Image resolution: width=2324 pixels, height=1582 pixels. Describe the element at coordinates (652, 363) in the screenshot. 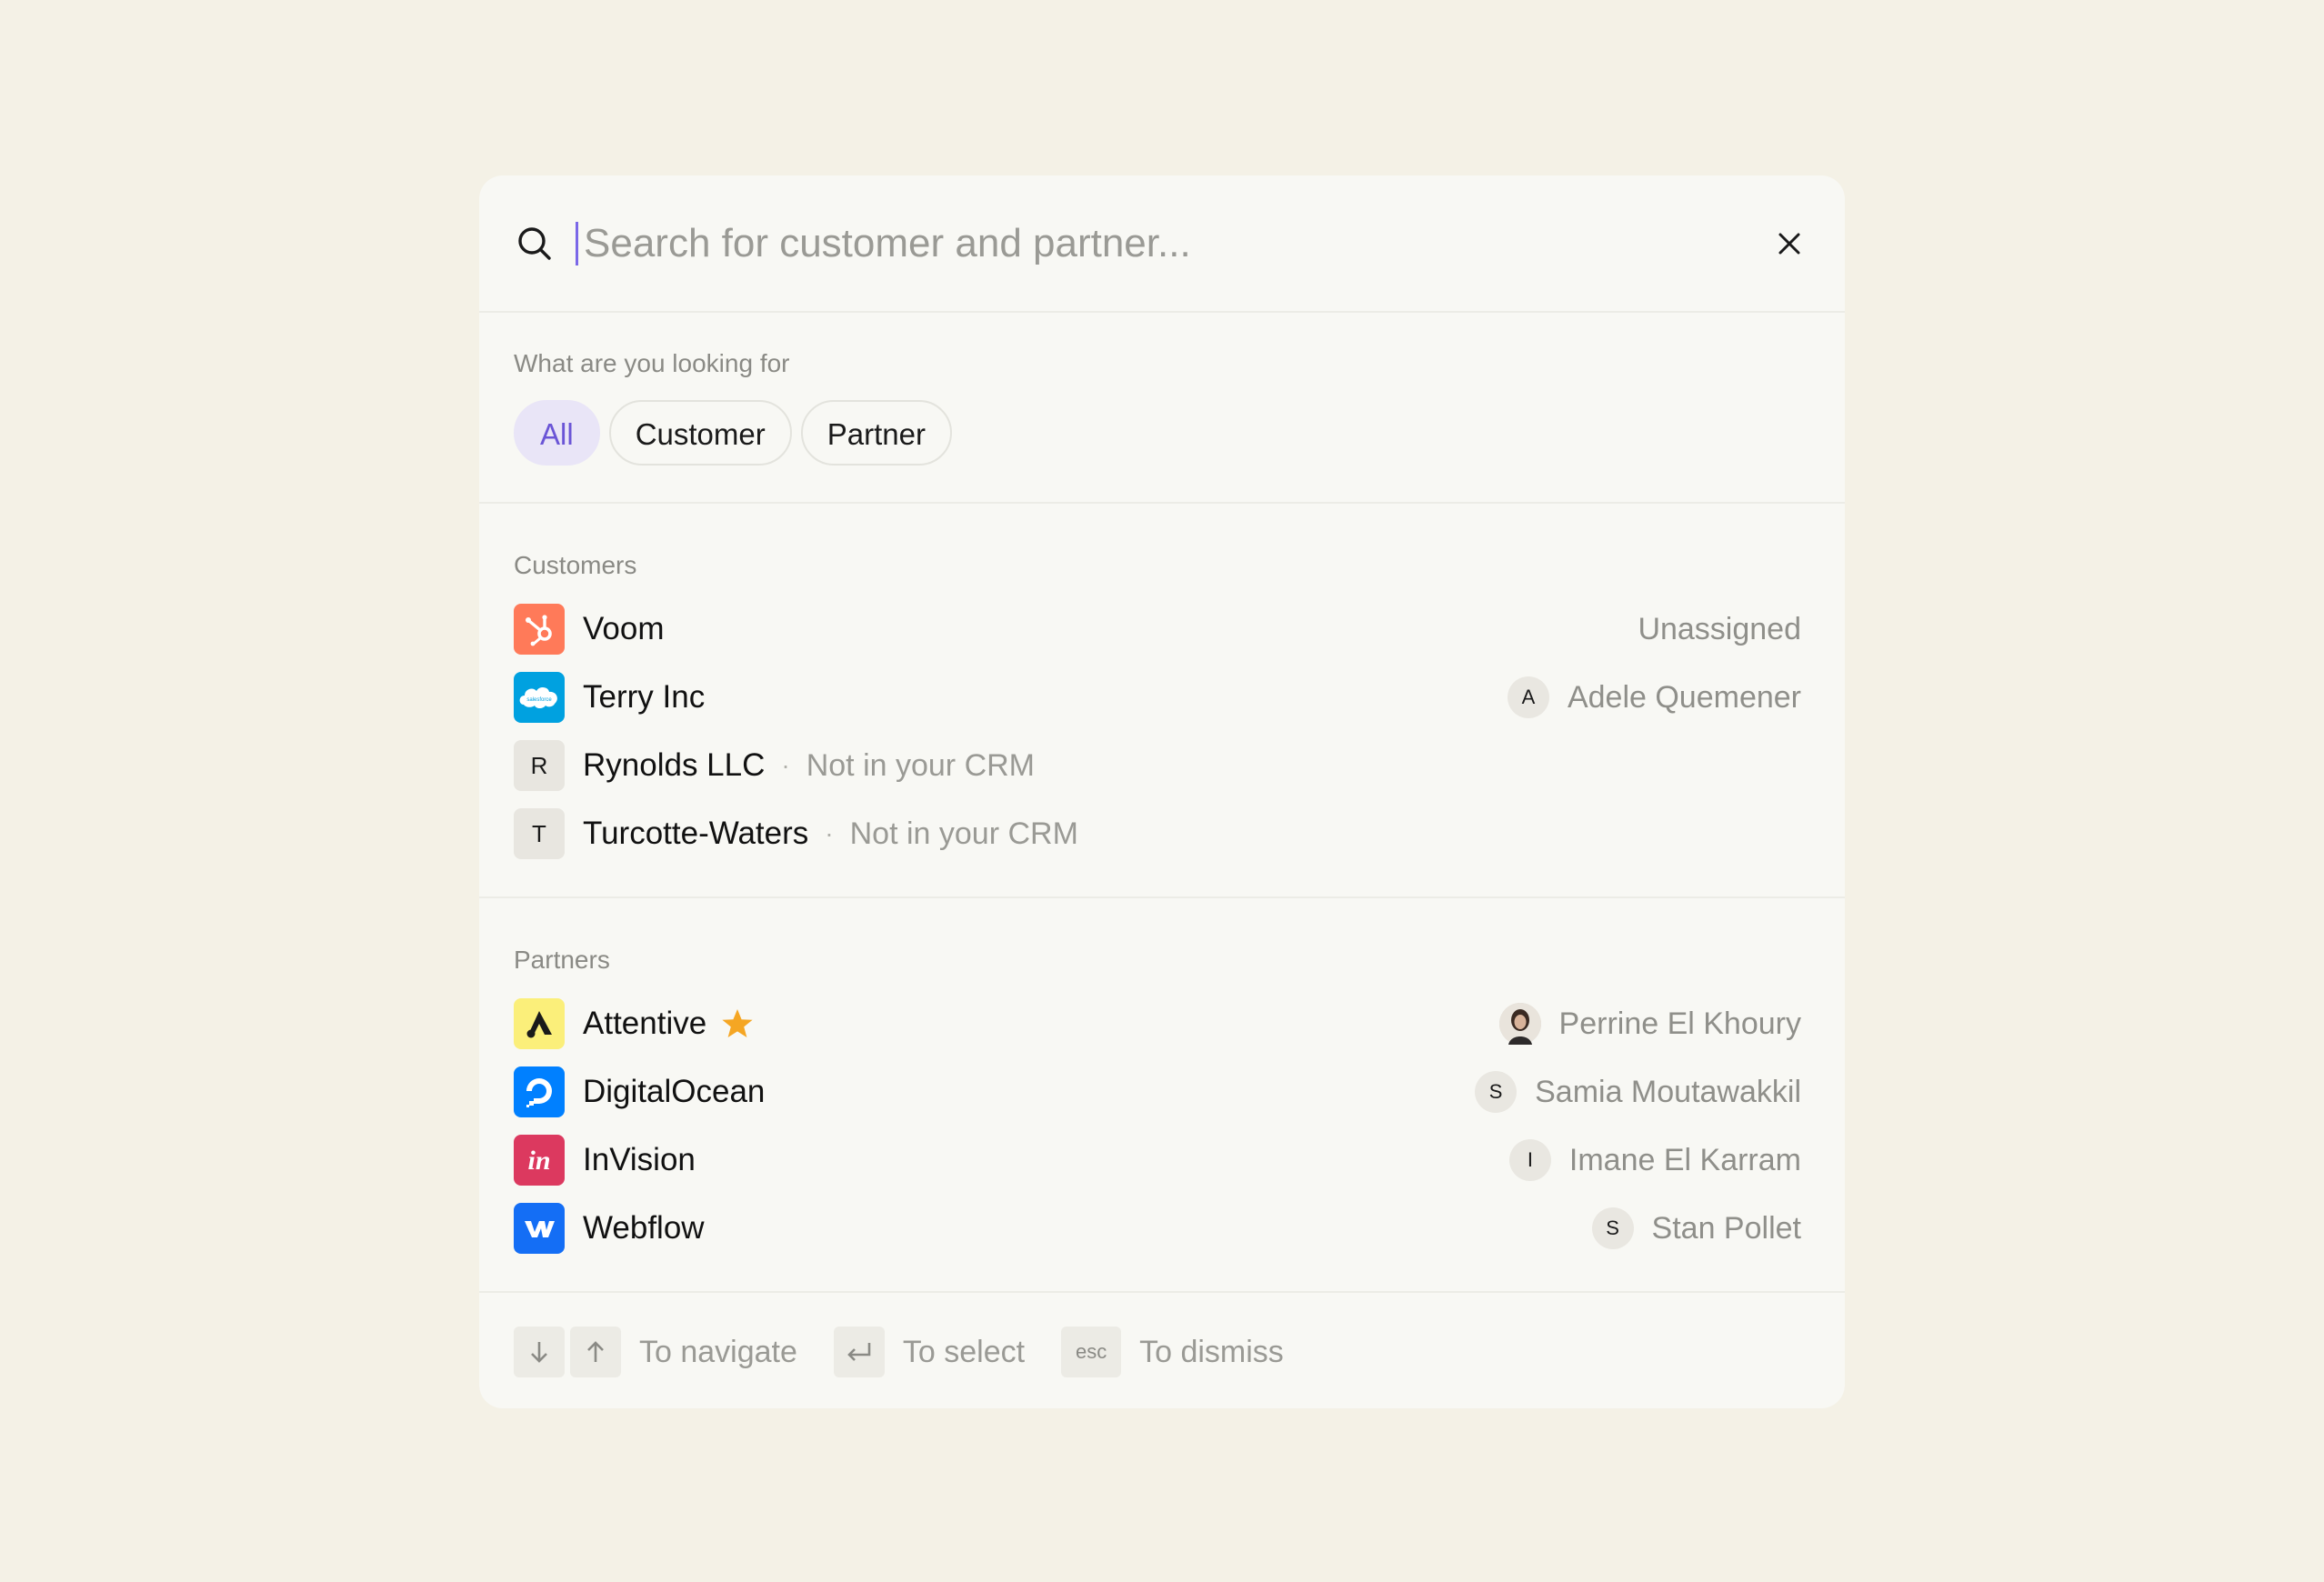

I see `filter-label: What are you looking for` at that location.